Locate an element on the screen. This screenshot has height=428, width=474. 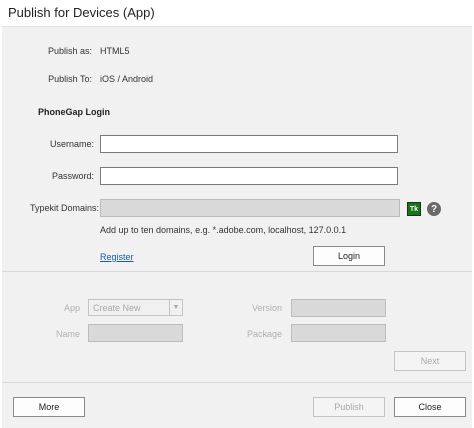
close-button: Close is located at coordinates (430, 407).